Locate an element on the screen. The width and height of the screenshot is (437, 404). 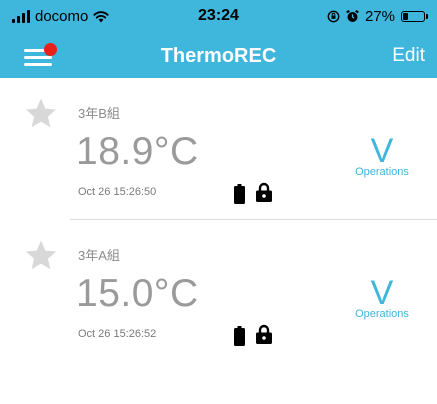
orientation-lock-icon is located at coordinates (333, 16).